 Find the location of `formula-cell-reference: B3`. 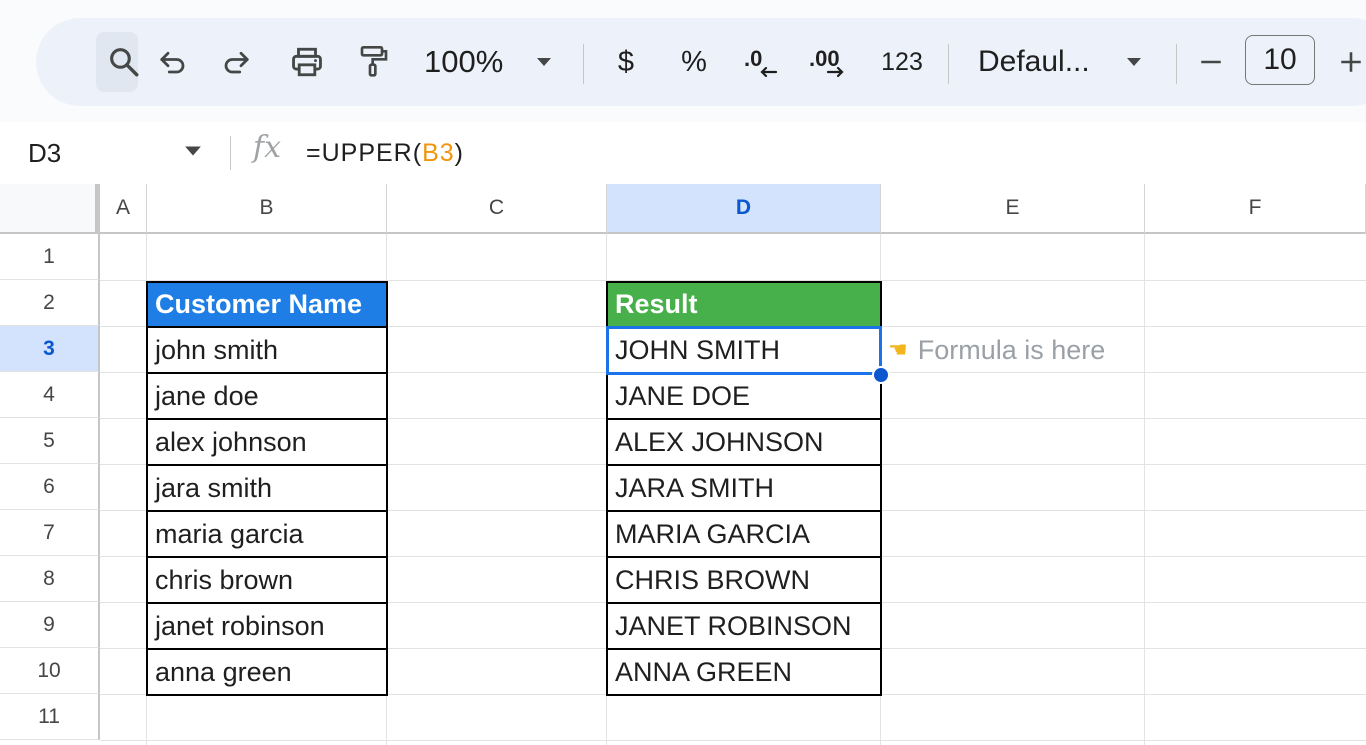

formula-cell-reference: B3 is located at coordinates (438, 152).